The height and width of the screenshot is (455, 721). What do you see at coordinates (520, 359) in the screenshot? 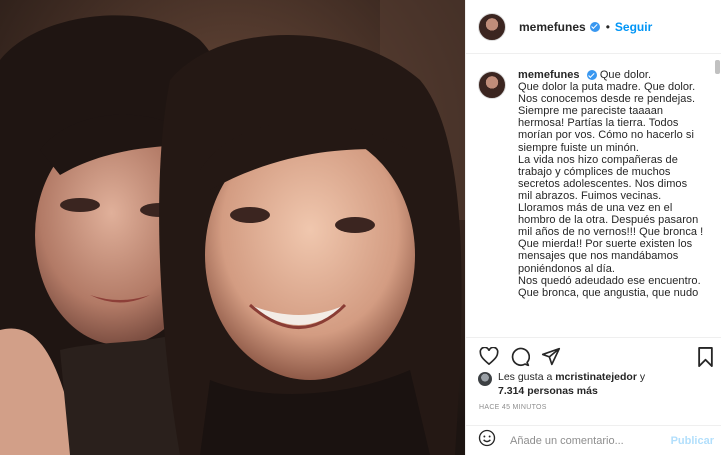
I see `comment-icon` at bounding box center [520, 359].